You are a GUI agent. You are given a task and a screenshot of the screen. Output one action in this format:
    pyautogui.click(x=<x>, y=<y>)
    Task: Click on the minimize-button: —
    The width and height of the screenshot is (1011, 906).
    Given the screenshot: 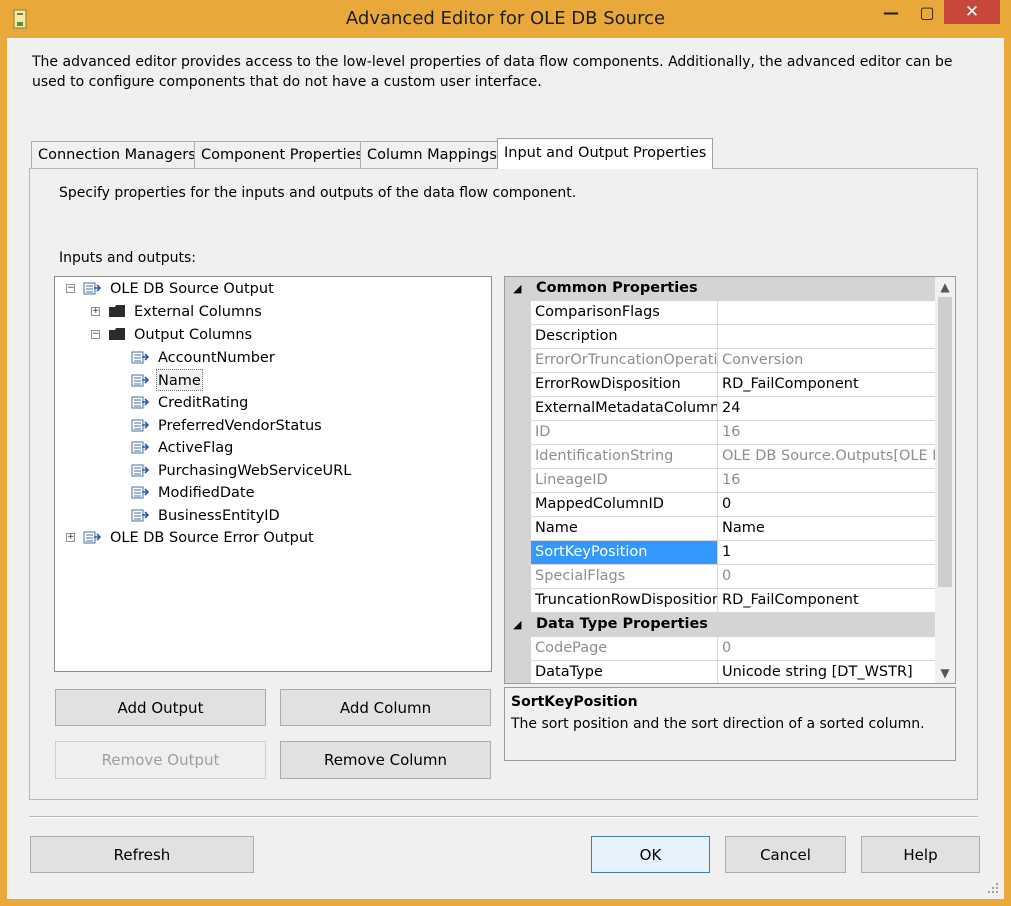 What is the action you would take?
    pyautogui.click(x=891, y=12)
    